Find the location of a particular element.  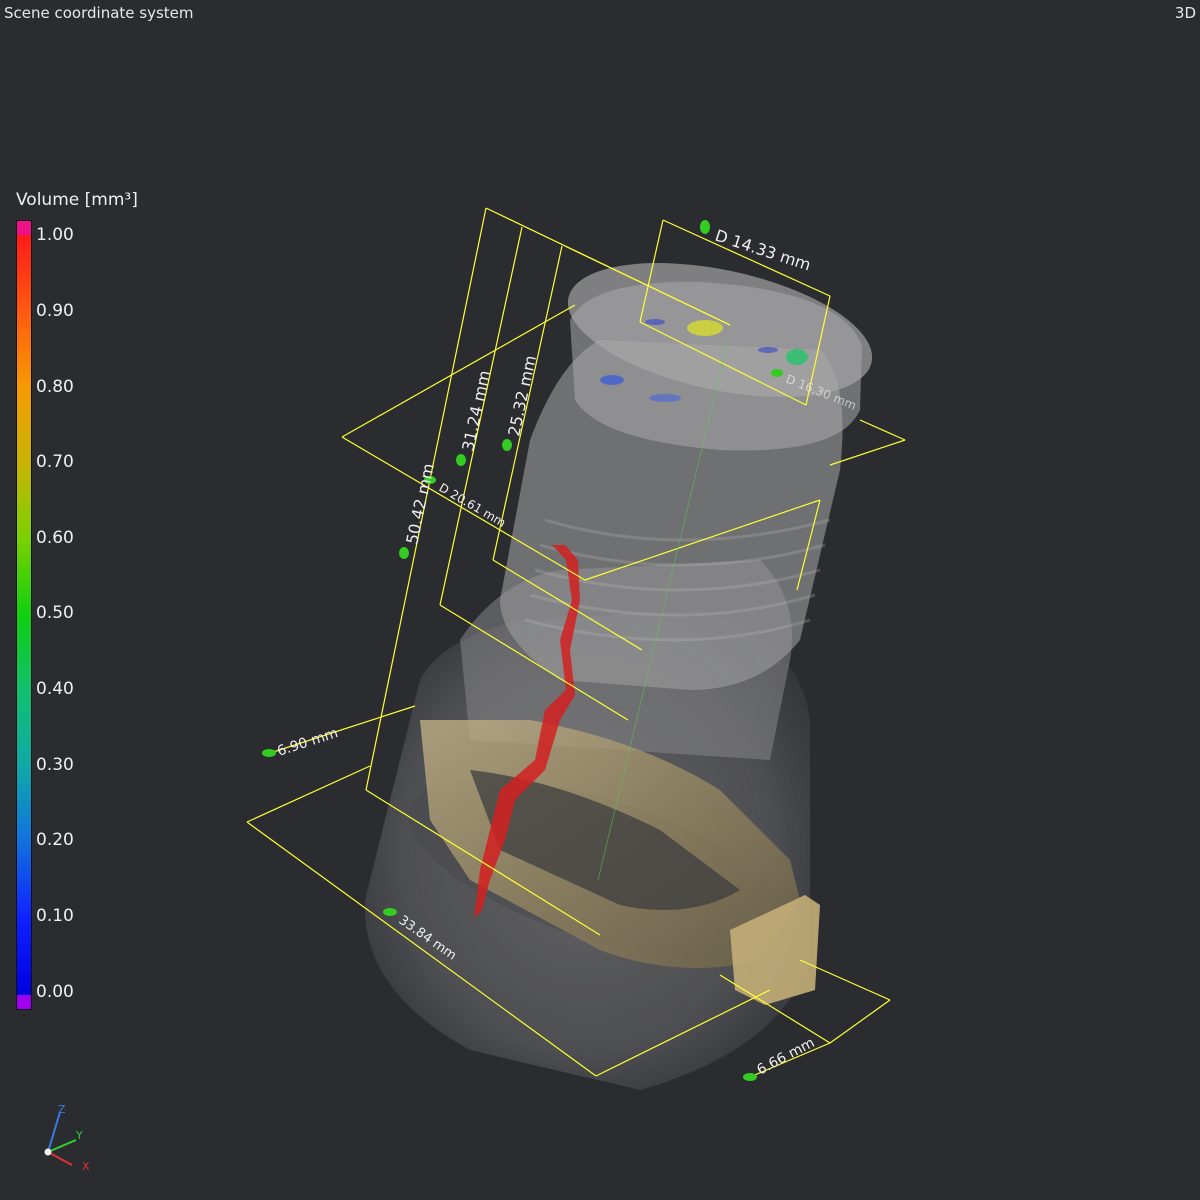

legend-tick: 0.50 is located at coordinates (55, 613).